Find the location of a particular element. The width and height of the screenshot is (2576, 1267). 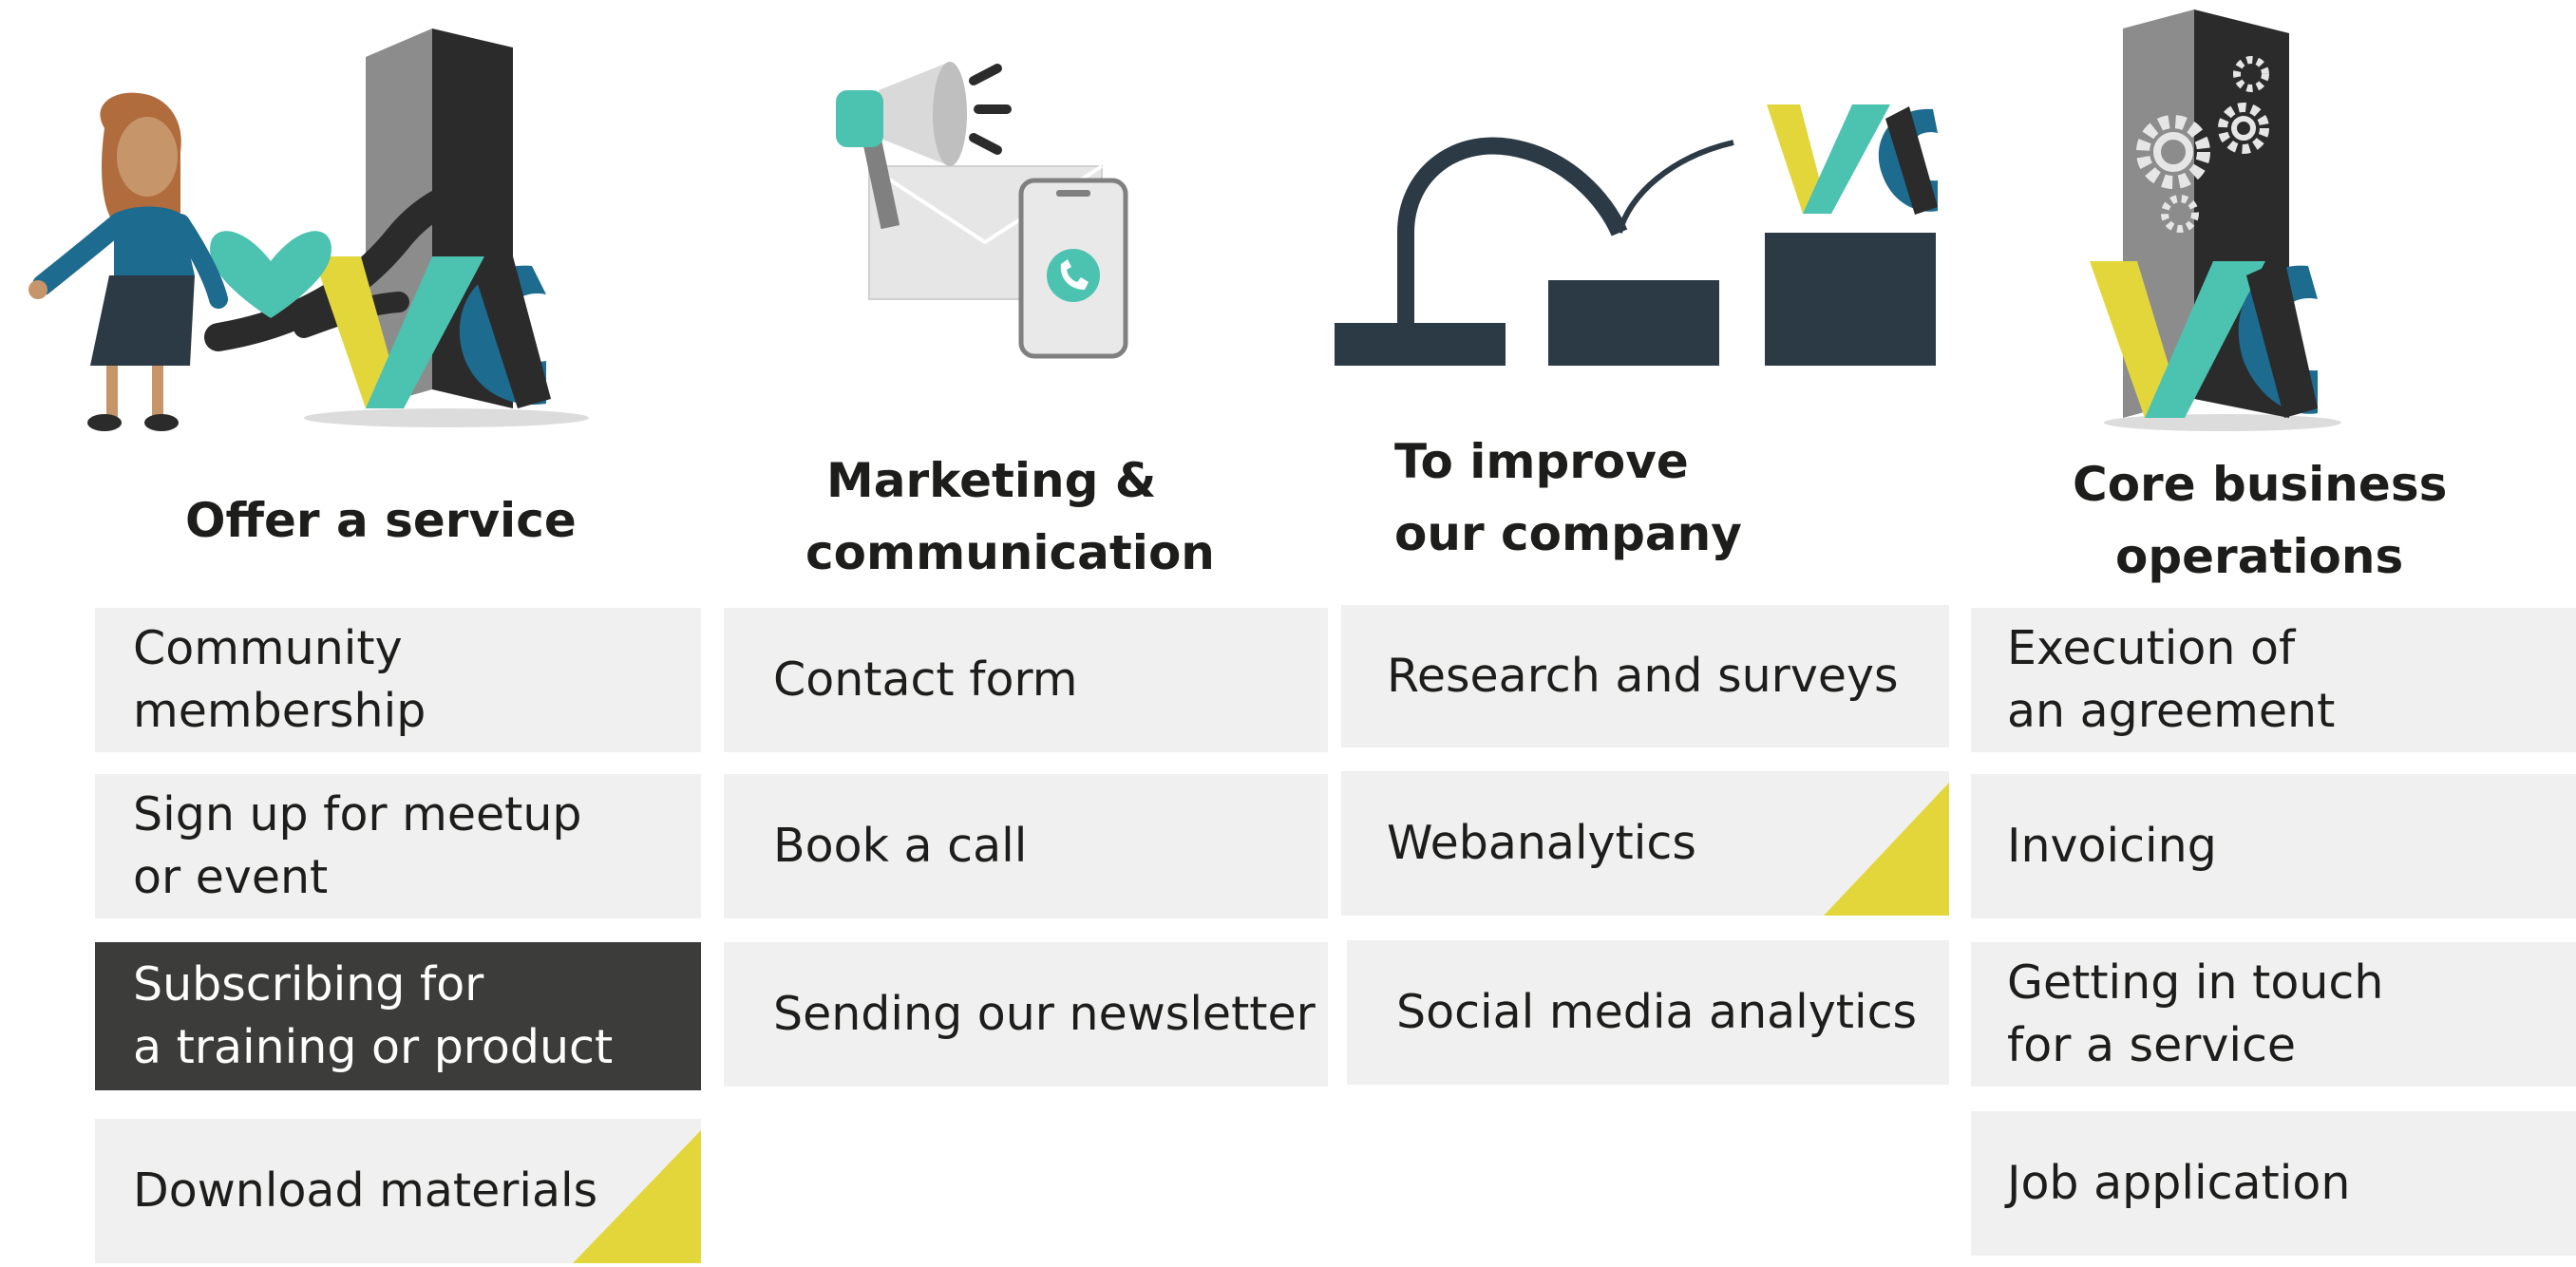

list-item-sign-up-meetup: Sign up for meetup or event is located at coordinates (398, 846).